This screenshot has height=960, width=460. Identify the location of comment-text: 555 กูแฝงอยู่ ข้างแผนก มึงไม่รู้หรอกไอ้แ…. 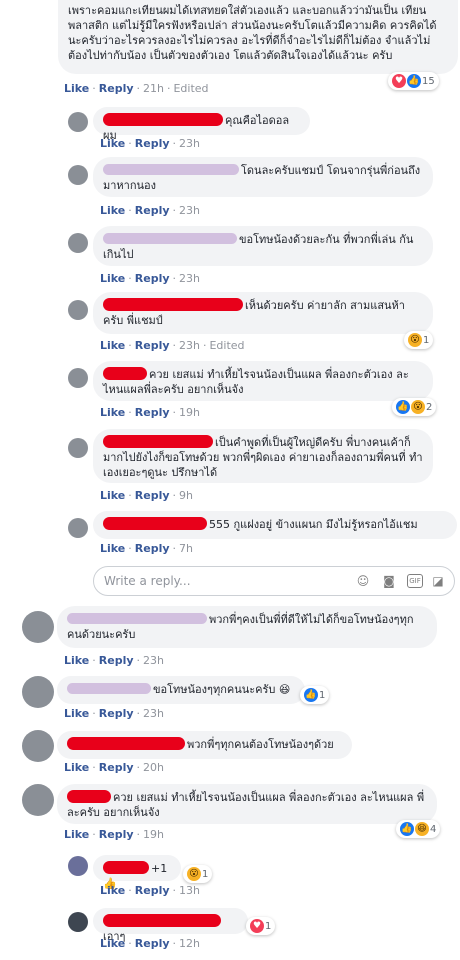
(313, 524).